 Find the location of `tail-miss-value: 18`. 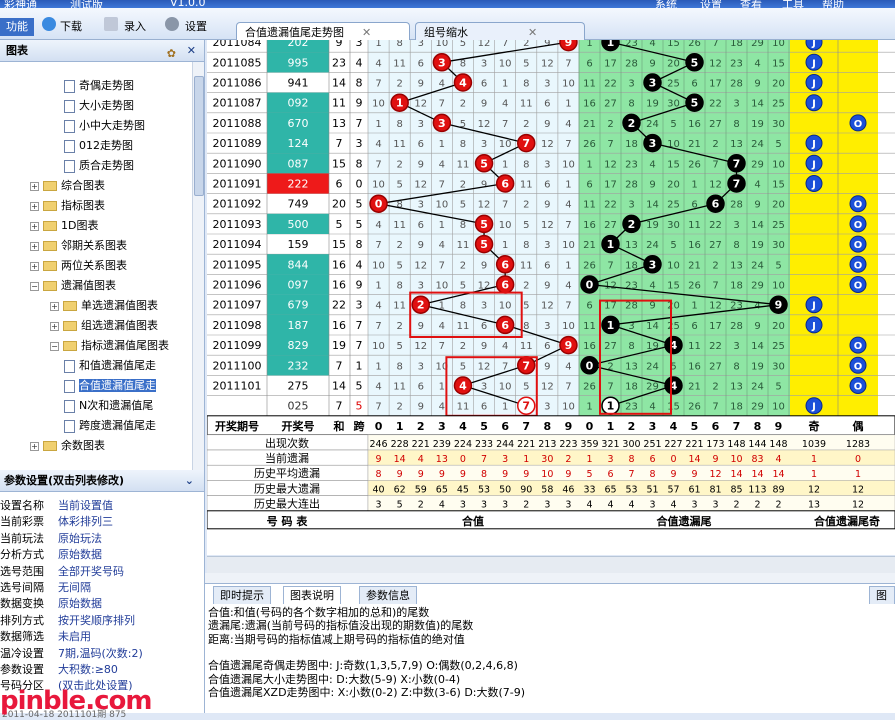

tail-miss-value: 18 is located at coordinates (736, 407).